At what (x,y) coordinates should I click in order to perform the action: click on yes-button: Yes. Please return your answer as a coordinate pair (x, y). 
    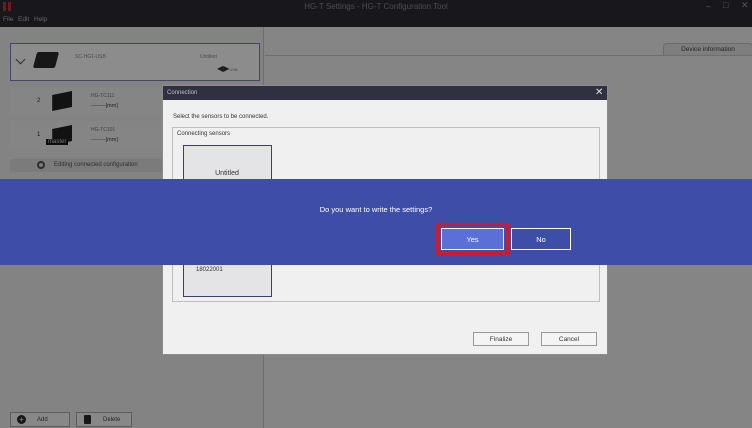
    Looking at the image, I should click on (472, 239).